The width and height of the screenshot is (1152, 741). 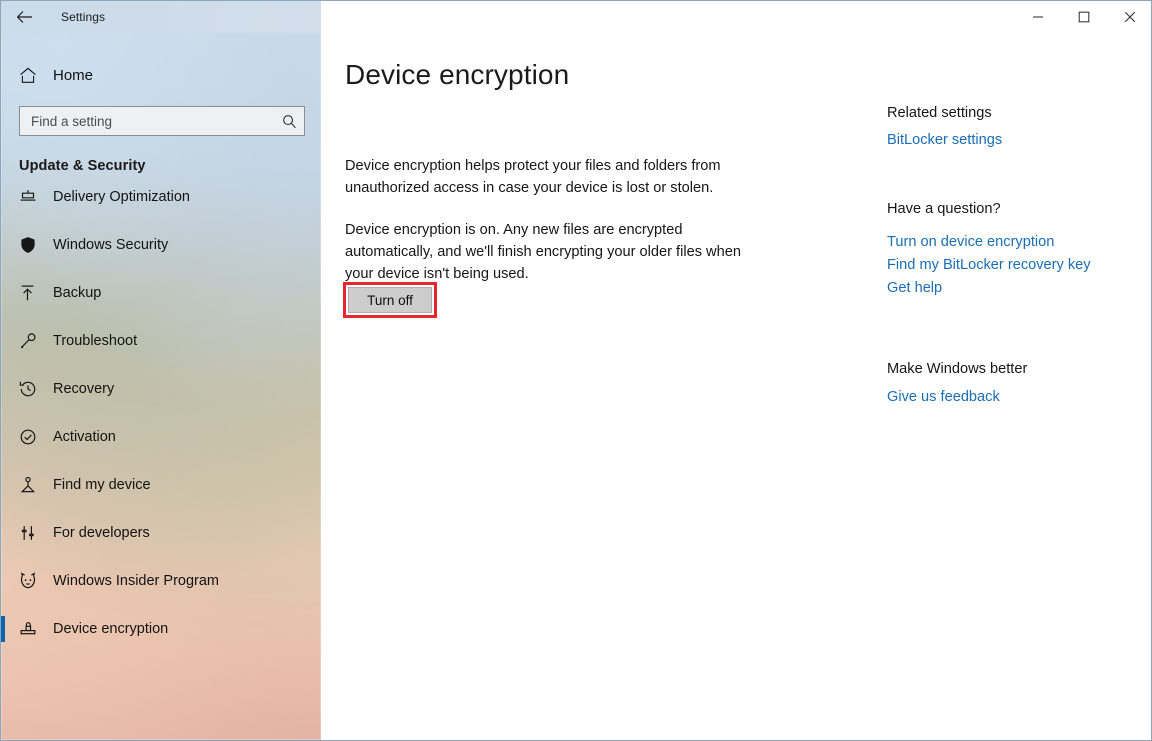 I want to click on sidebar-item-delivery-optimization: Delivery Optimization, so click(x=161, y=204).